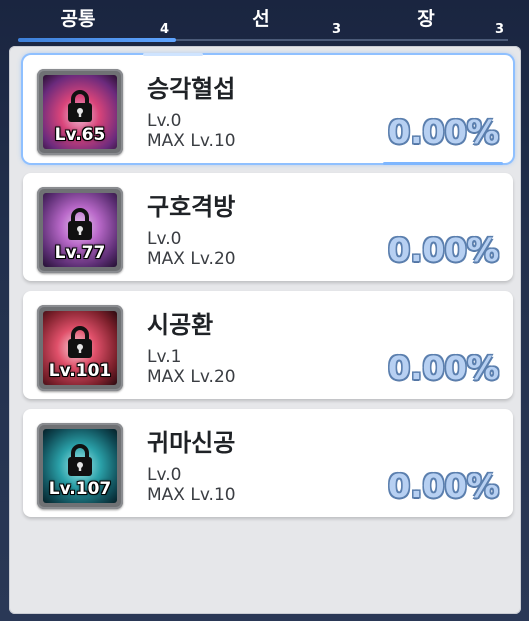 Image resolution: width=529 pixels, height=621 pixels. I want to click on skill-name: 귀마신공, so click(191, 443).